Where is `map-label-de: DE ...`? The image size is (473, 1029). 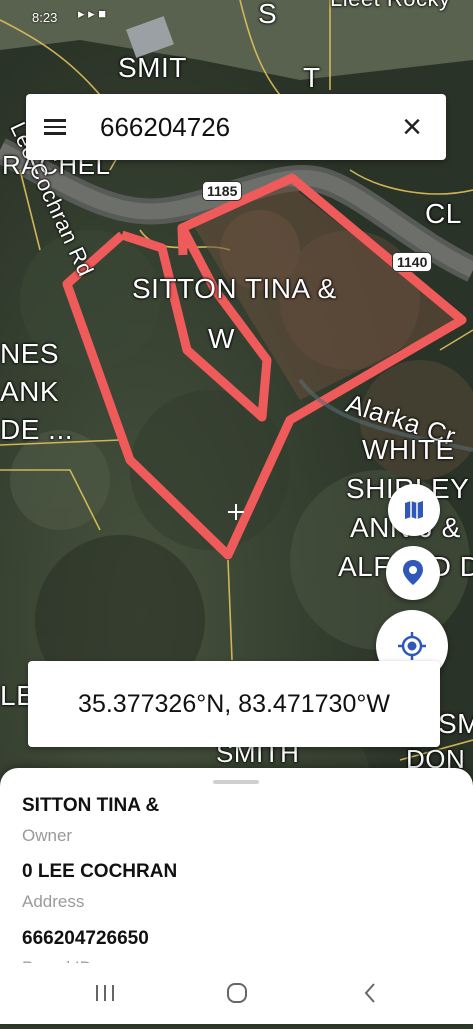
map-label-de: DE ... is located at coordinates (37, 429).